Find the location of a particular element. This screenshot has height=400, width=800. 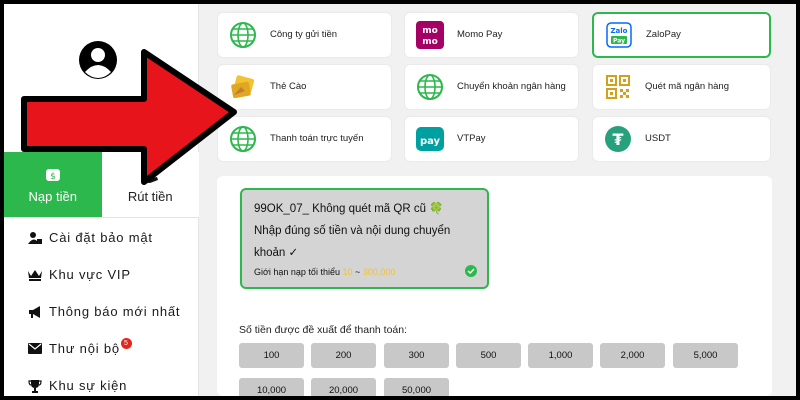

amount-button: 20,000 is located at coordinates (343, 387).